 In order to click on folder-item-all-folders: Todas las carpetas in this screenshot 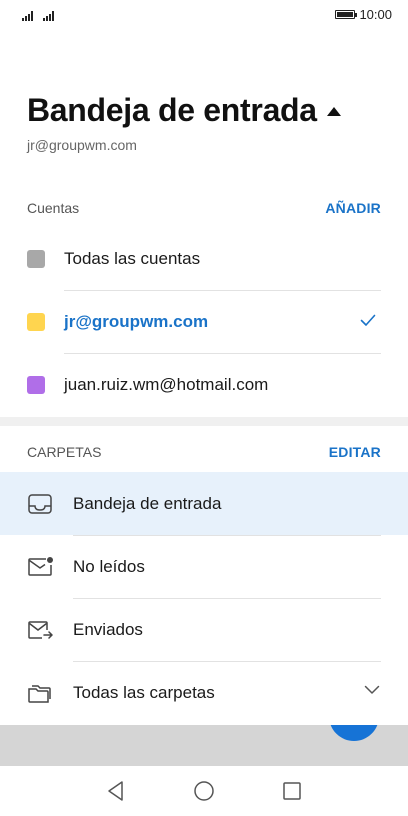, I will do `click(204, 692)`.